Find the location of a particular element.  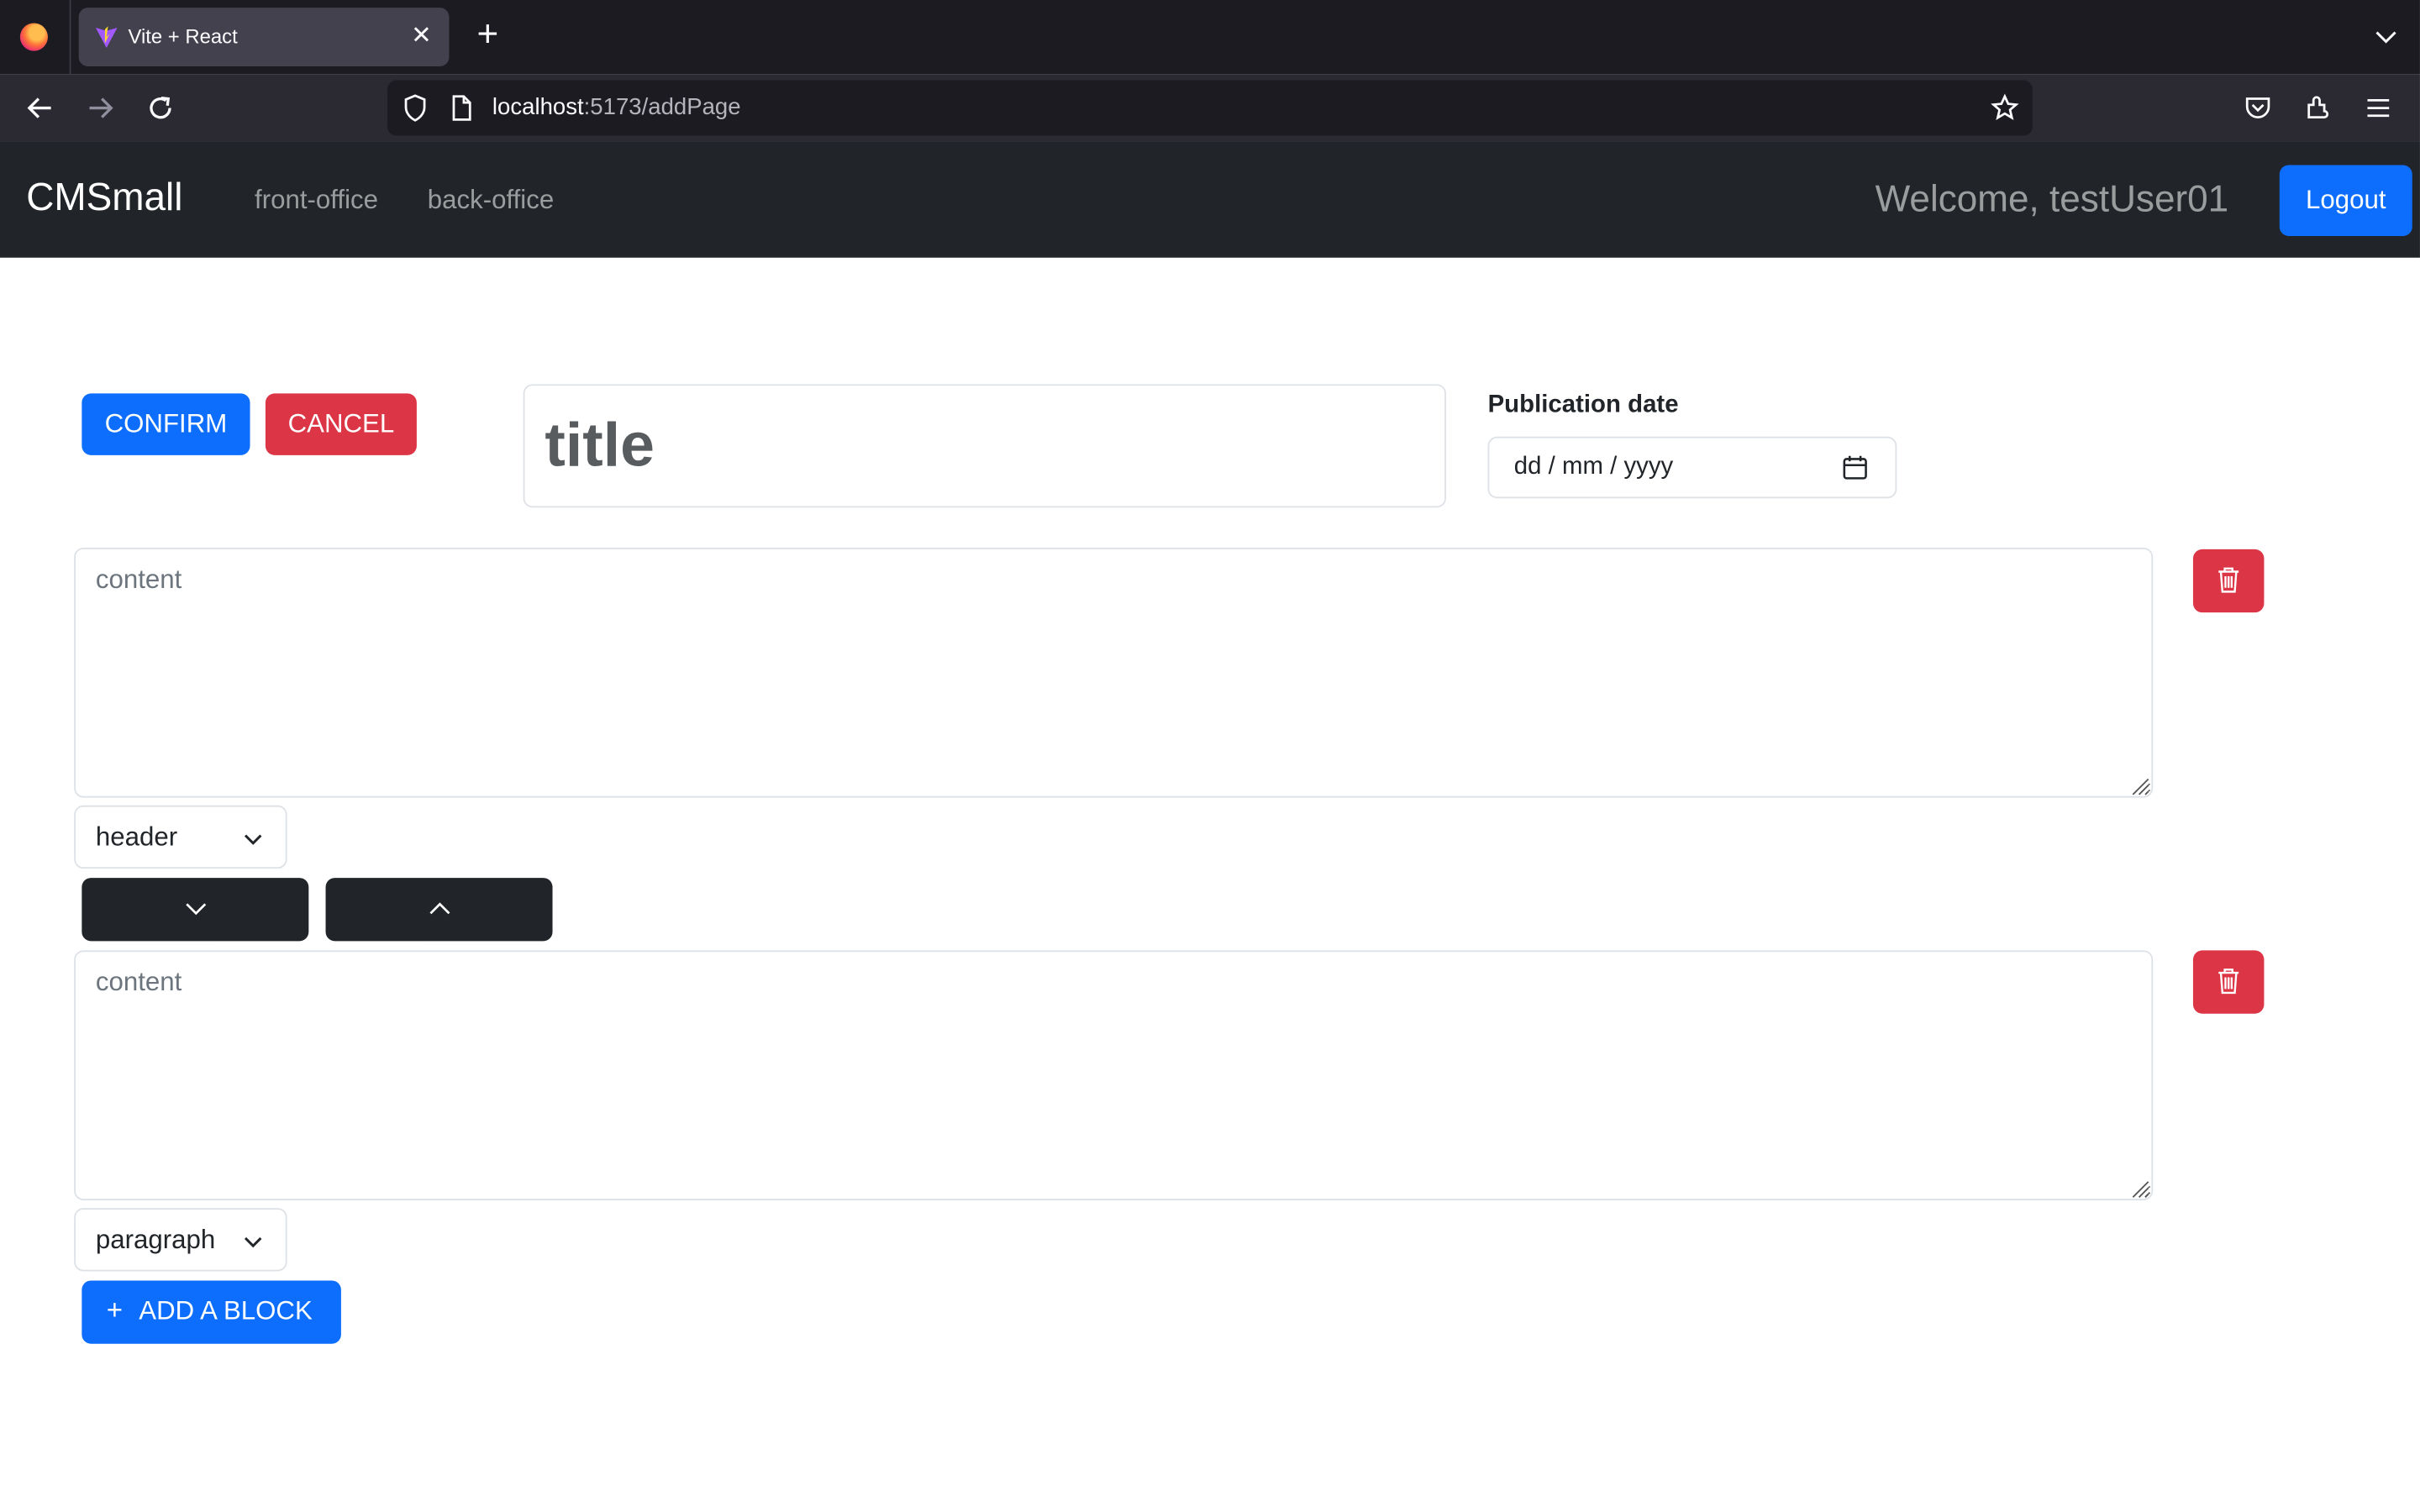

block-type-select: header is located at coordinates (180, 837).